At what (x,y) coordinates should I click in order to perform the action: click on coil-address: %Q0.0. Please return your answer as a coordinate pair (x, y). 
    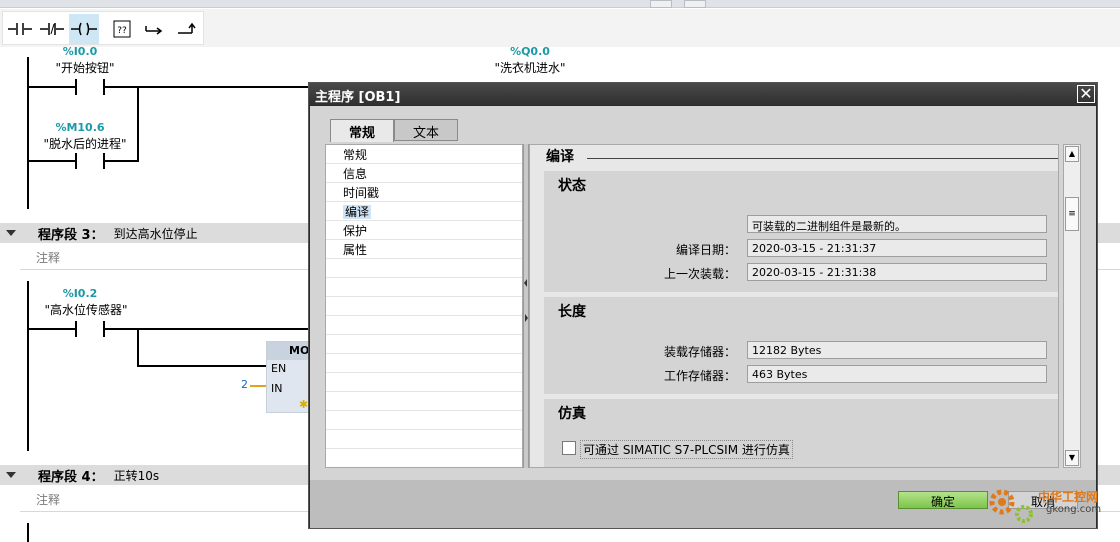
    Looking at the image, I should click on (530, 51).